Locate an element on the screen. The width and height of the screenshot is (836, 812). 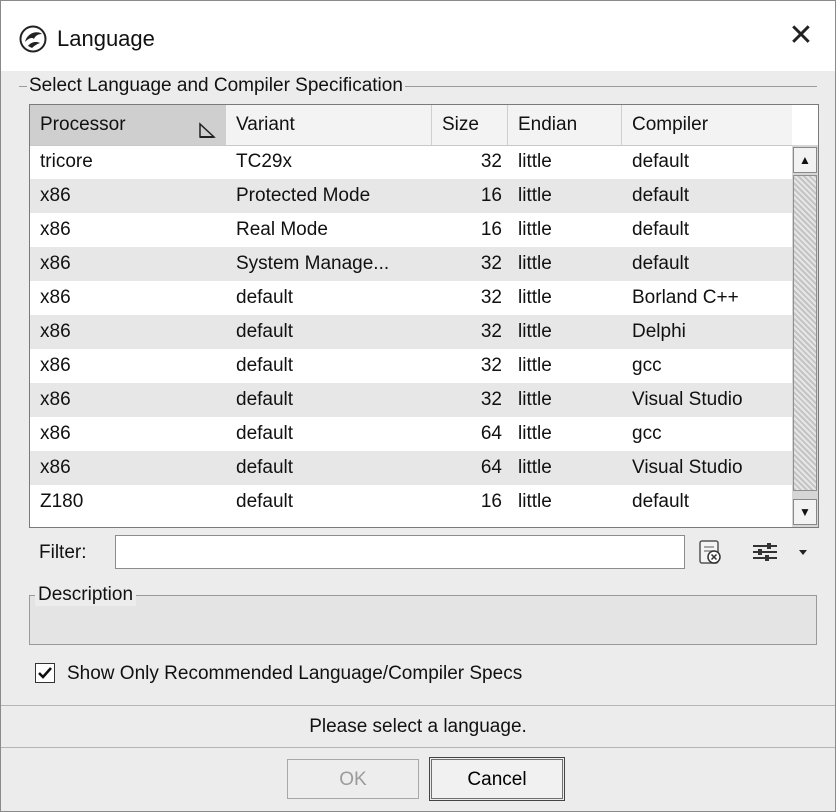
filter-label: Filter: is located at coordinates (63, 552).